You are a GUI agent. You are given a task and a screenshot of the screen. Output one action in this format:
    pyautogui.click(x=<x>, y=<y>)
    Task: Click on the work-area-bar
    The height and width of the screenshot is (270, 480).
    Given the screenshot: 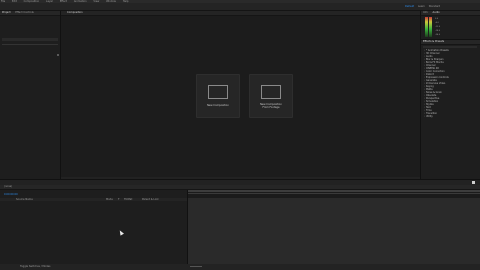 What is the action you would take?
    pyautogui.click(x=333, y=191)
    